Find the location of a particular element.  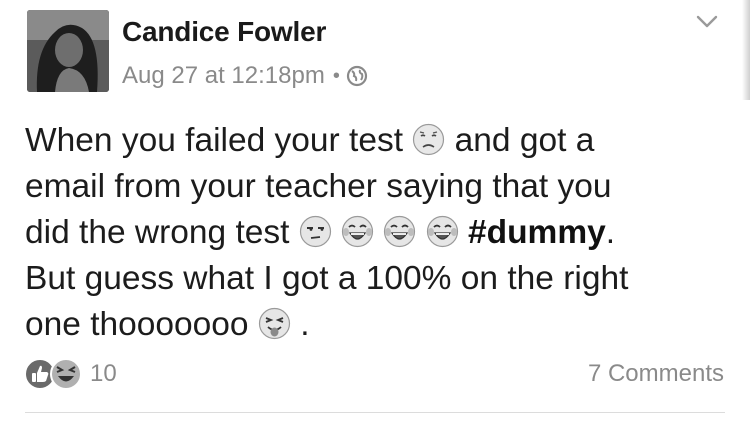

avatar is located at coordinates (68, 51).